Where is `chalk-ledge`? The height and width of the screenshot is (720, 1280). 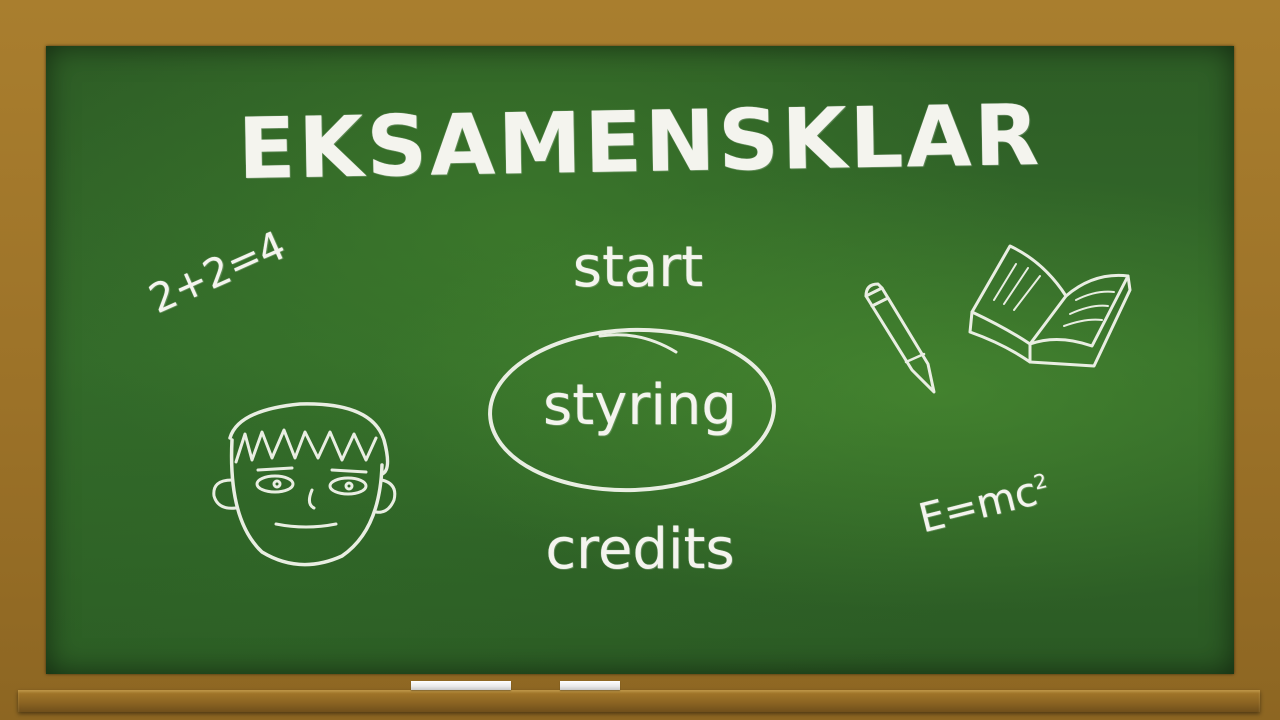 chalk-ledge is located at coordinates (639, 701).